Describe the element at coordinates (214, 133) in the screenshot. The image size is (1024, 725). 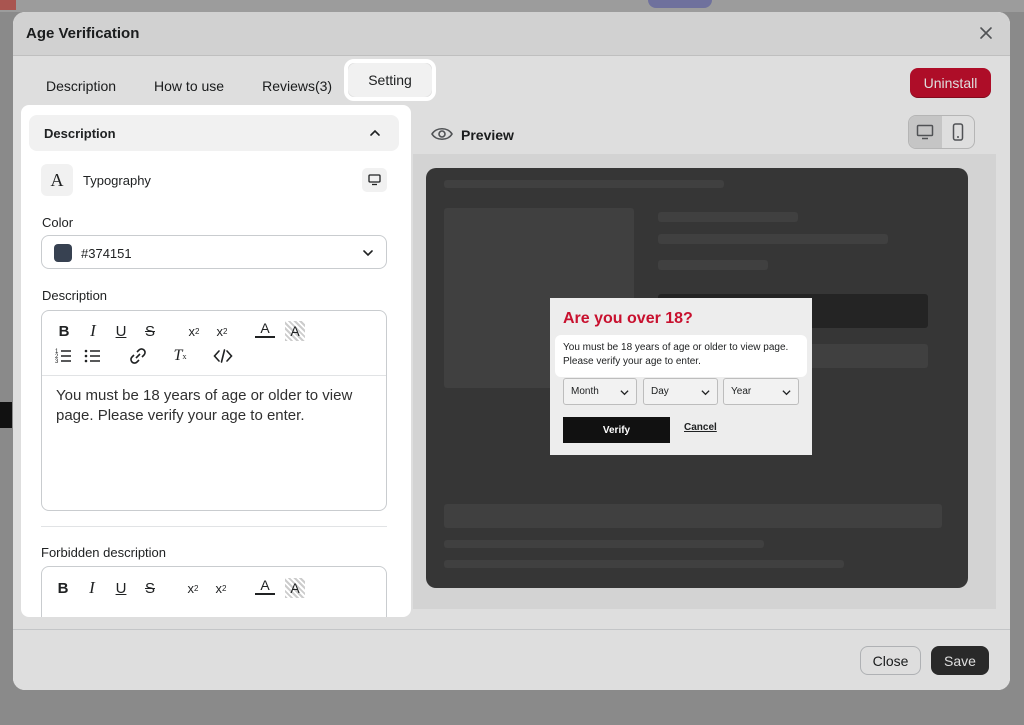
I see `description-section-header: Description` at that location.